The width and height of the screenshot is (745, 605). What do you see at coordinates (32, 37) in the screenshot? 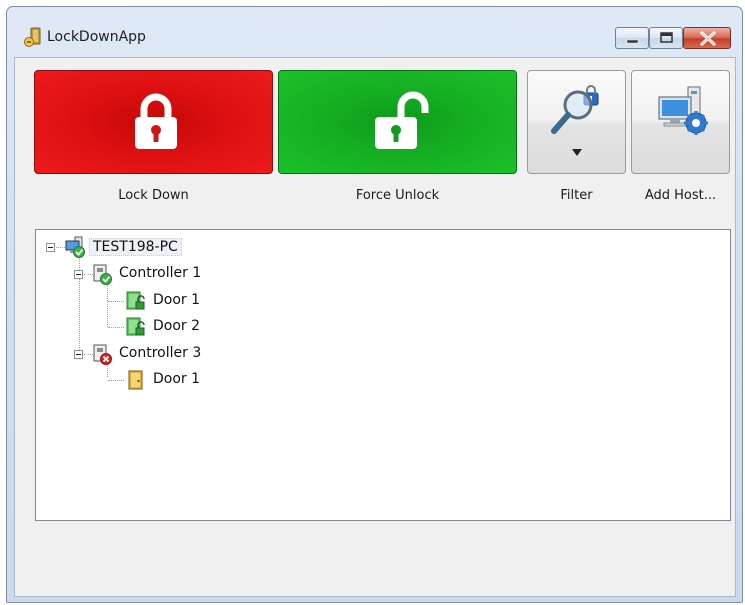
I see `app-icon` at bounding box center [32, 37].